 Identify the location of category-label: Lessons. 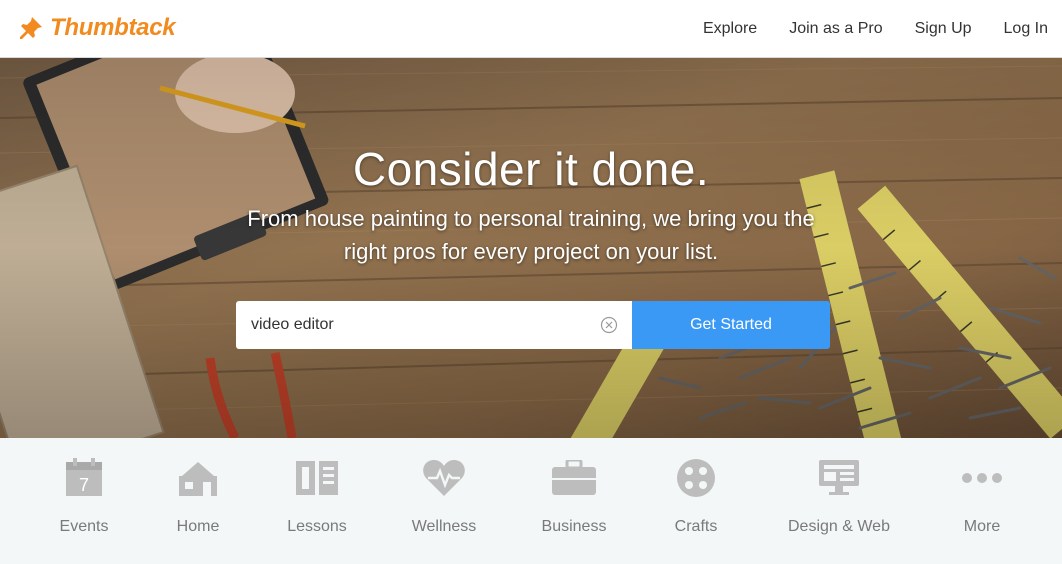
(317, 526).